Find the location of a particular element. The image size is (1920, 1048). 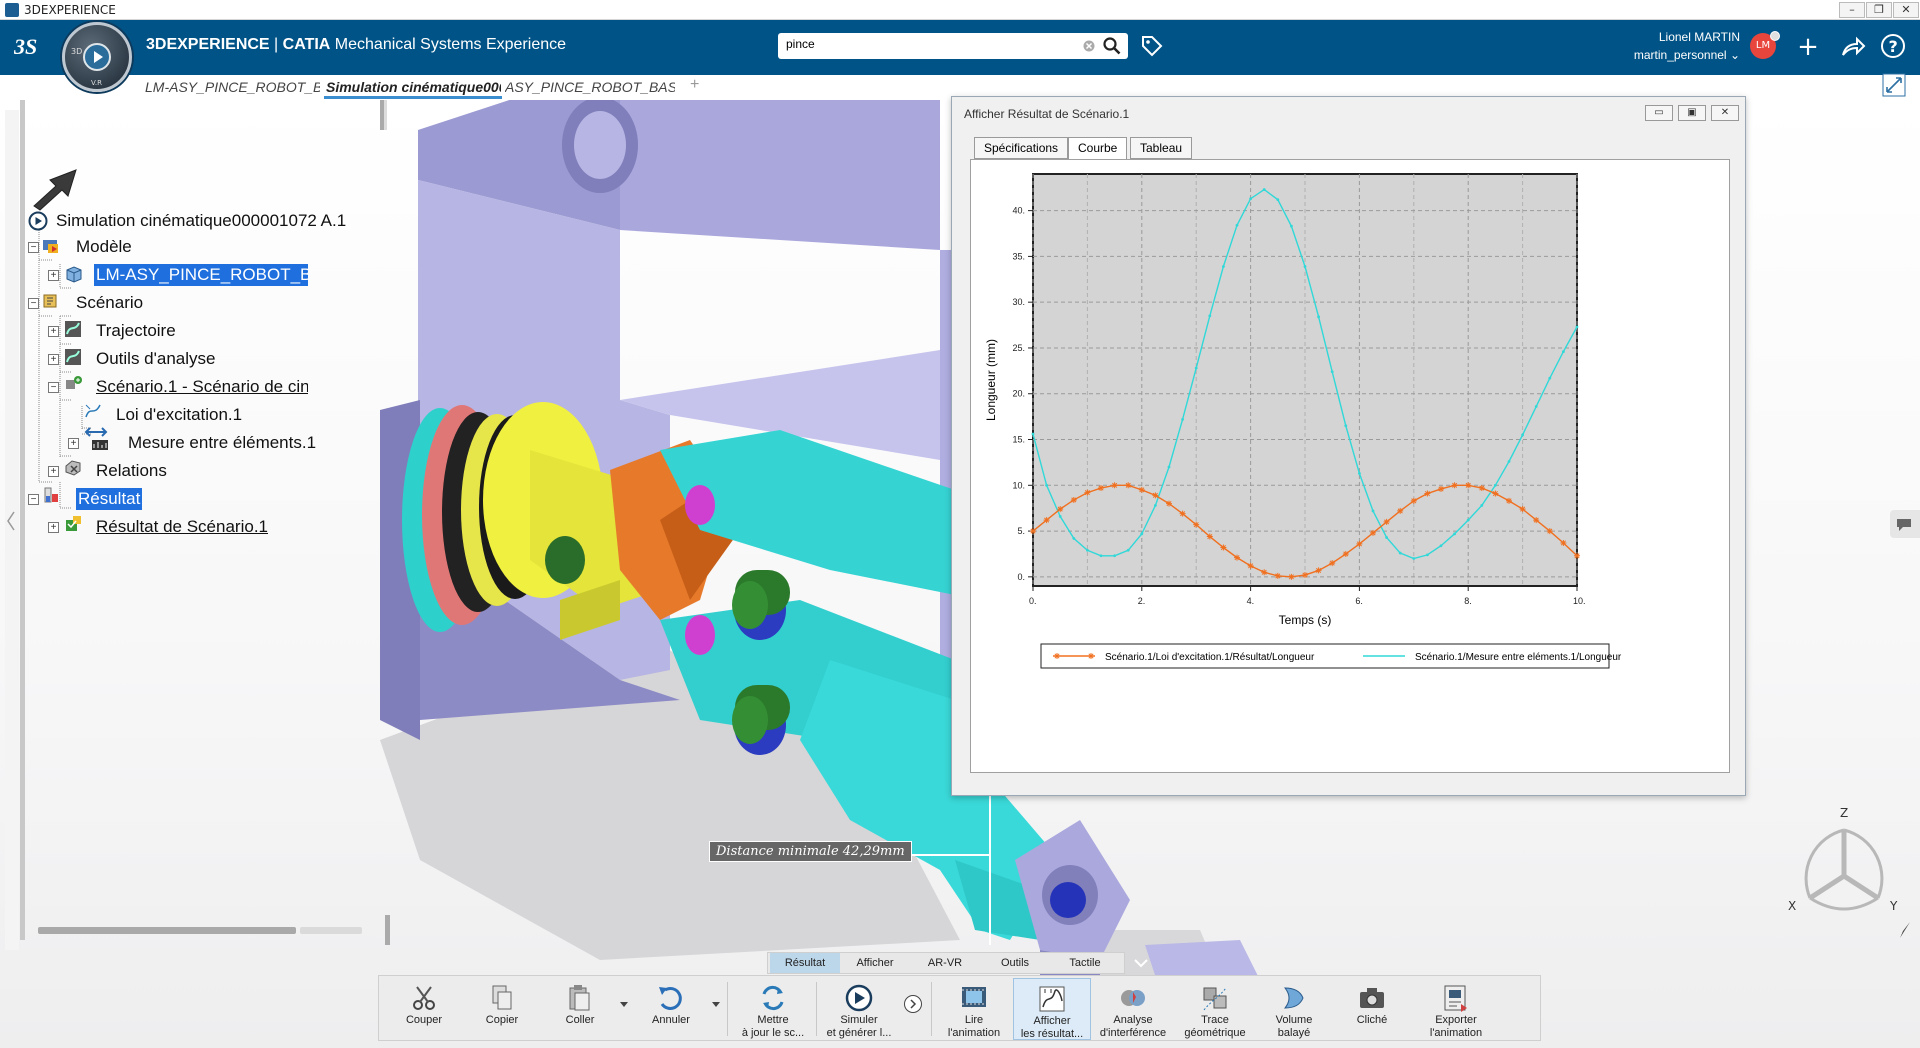

tag-icon is located at coordinates (1152, 46).